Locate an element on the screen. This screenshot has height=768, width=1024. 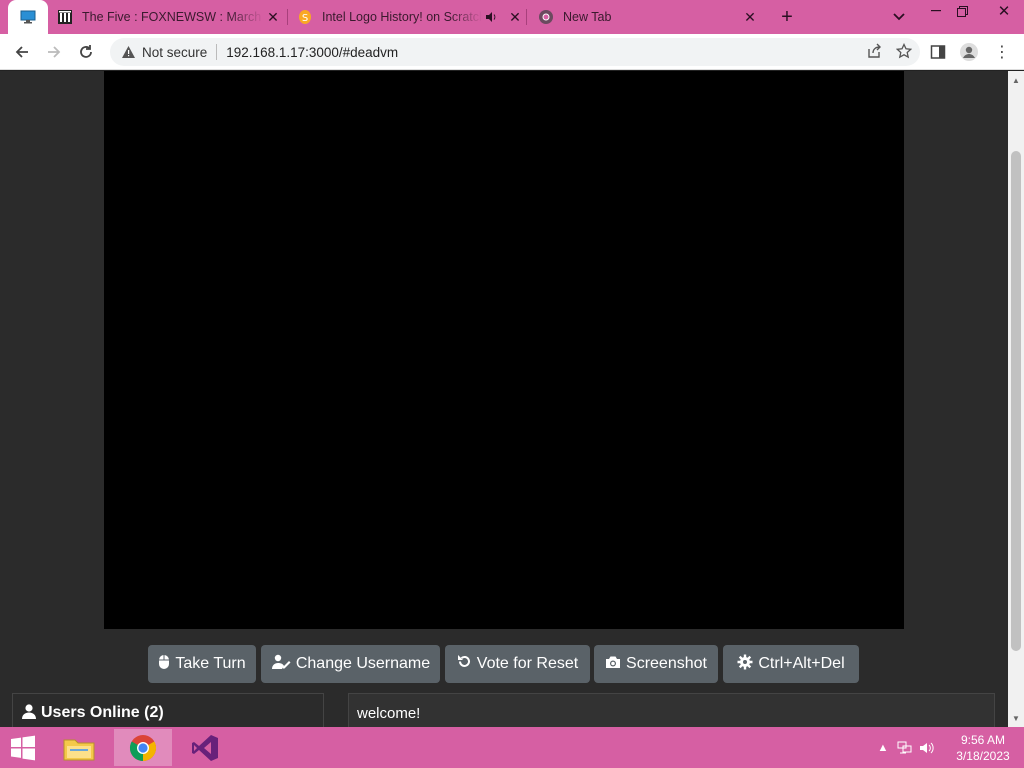
scratch-icon: S is located at coordinates (305, 17).